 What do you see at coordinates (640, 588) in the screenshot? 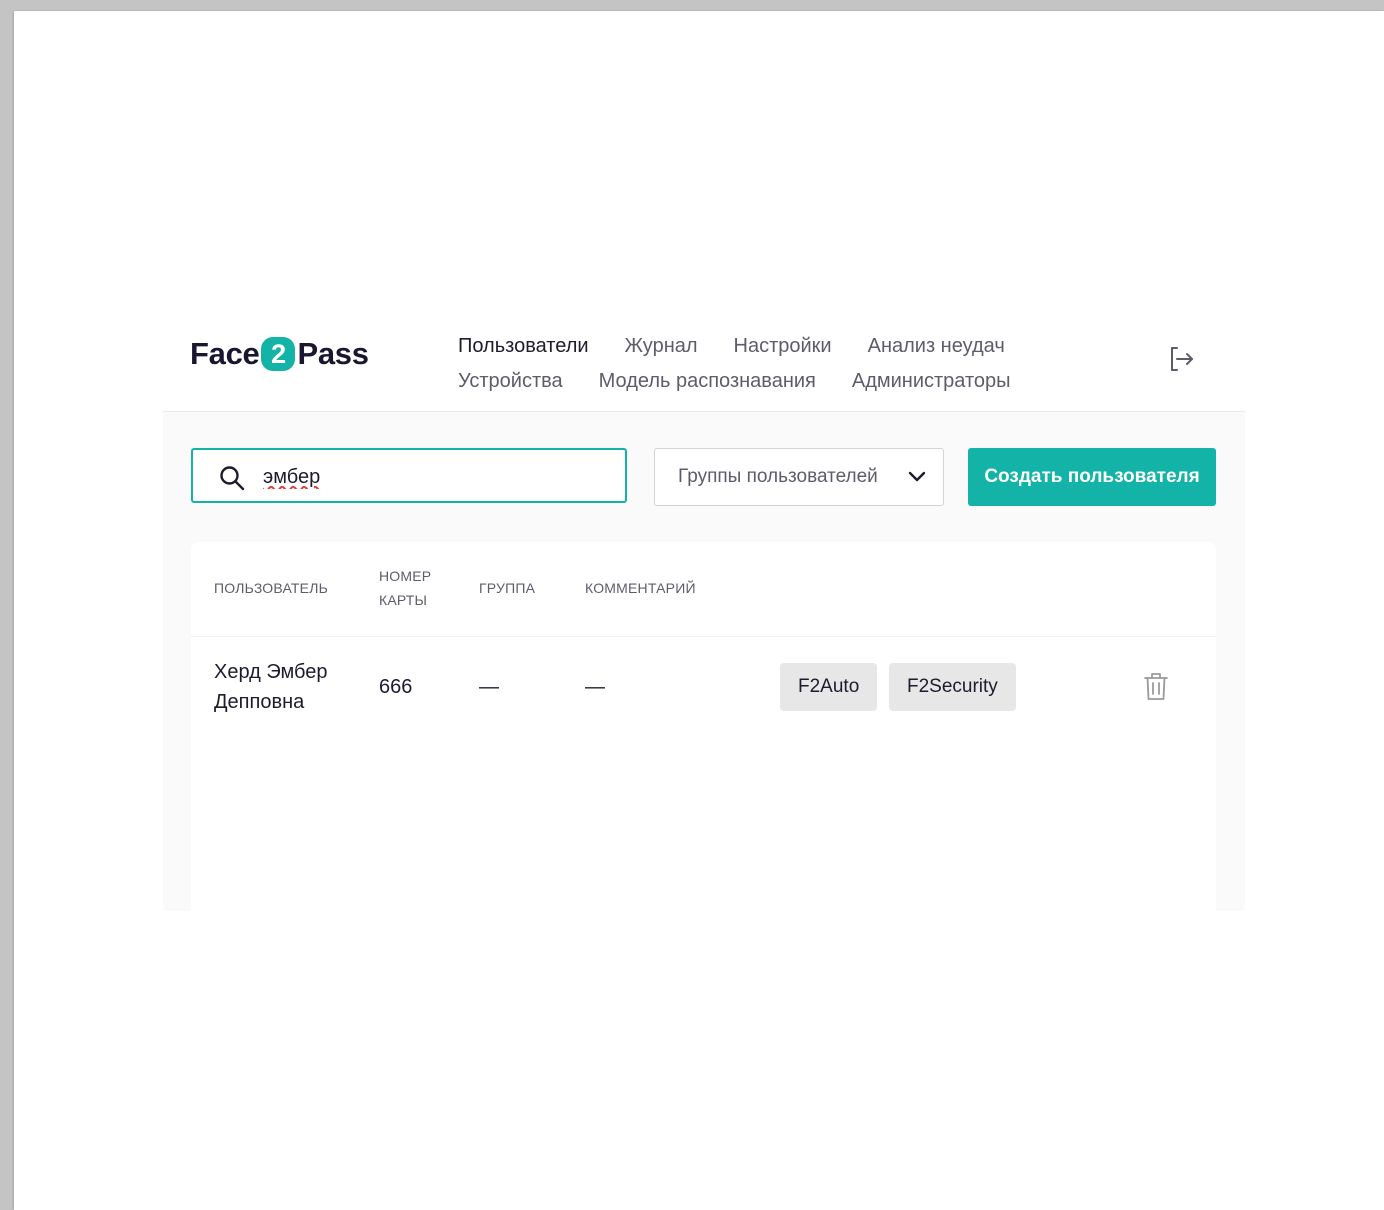
I see `column-header-comment: Комментарий` at bounding box center [640, 588].